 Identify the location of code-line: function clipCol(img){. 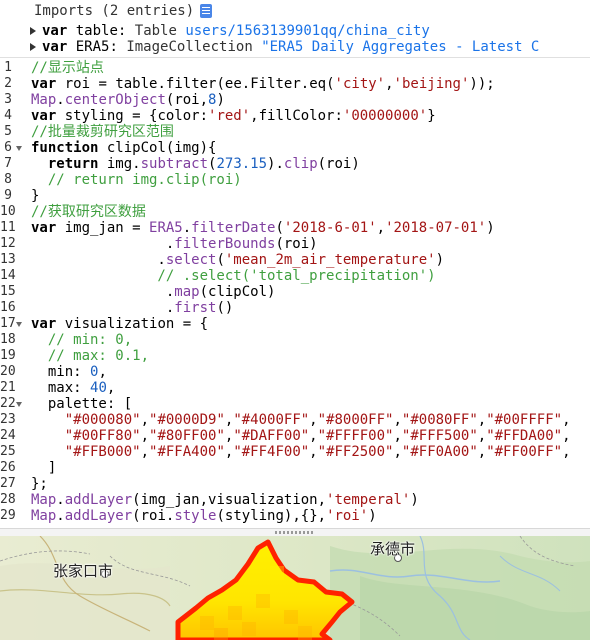
(123, 148).